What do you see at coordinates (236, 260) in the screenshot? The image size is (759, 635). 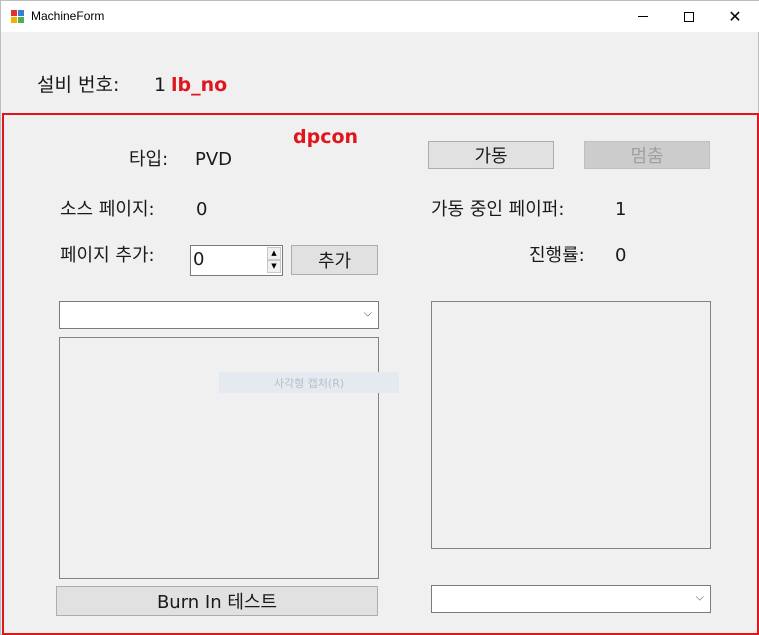 I see `add-pages-stepper: 0 ▲ ▼` at bounding box center [236, 260].